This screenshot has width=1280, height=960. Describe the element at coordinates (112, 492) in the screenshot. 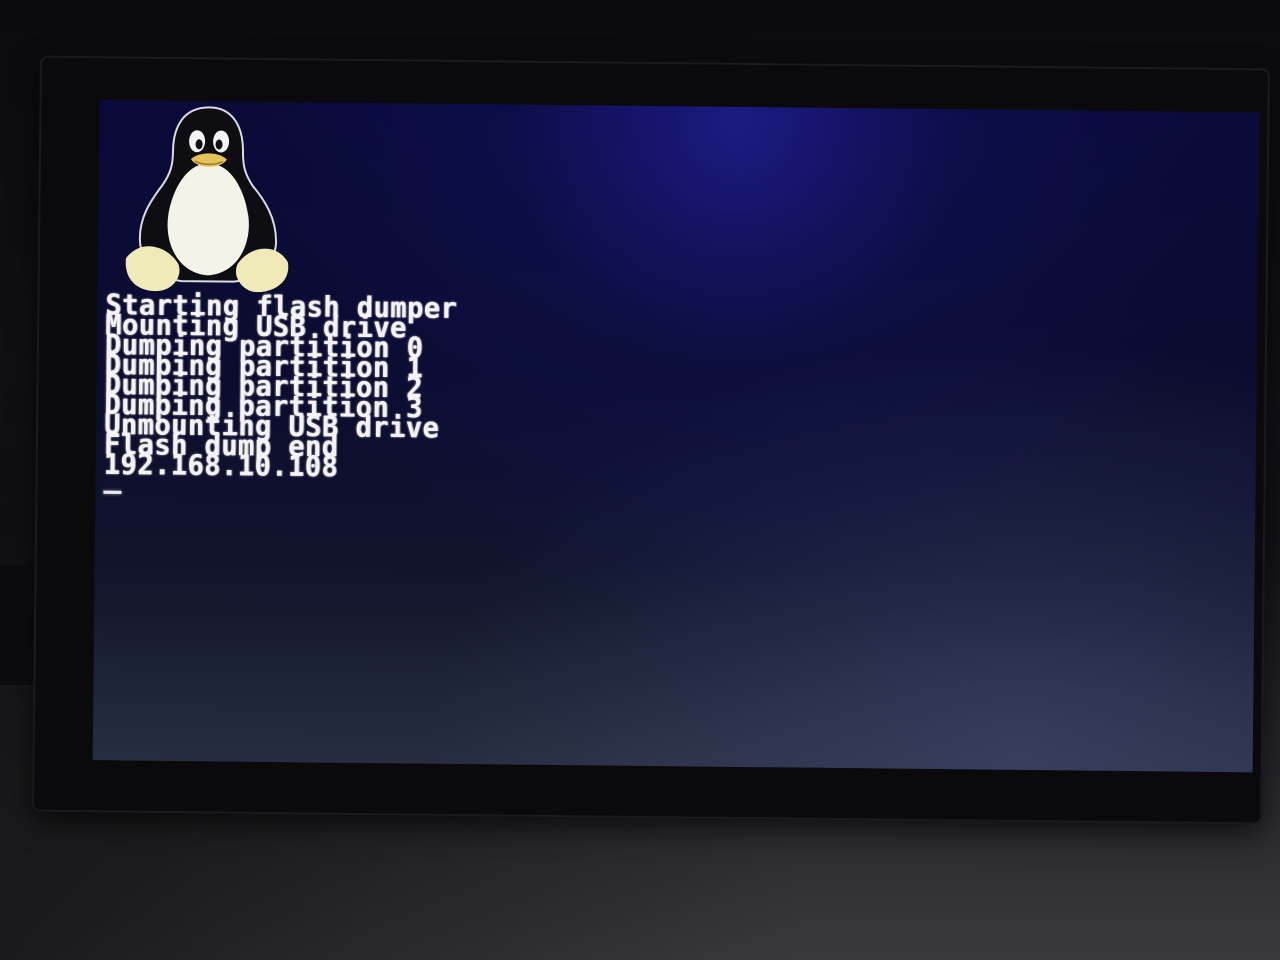

I see `text-cursor` at that location.